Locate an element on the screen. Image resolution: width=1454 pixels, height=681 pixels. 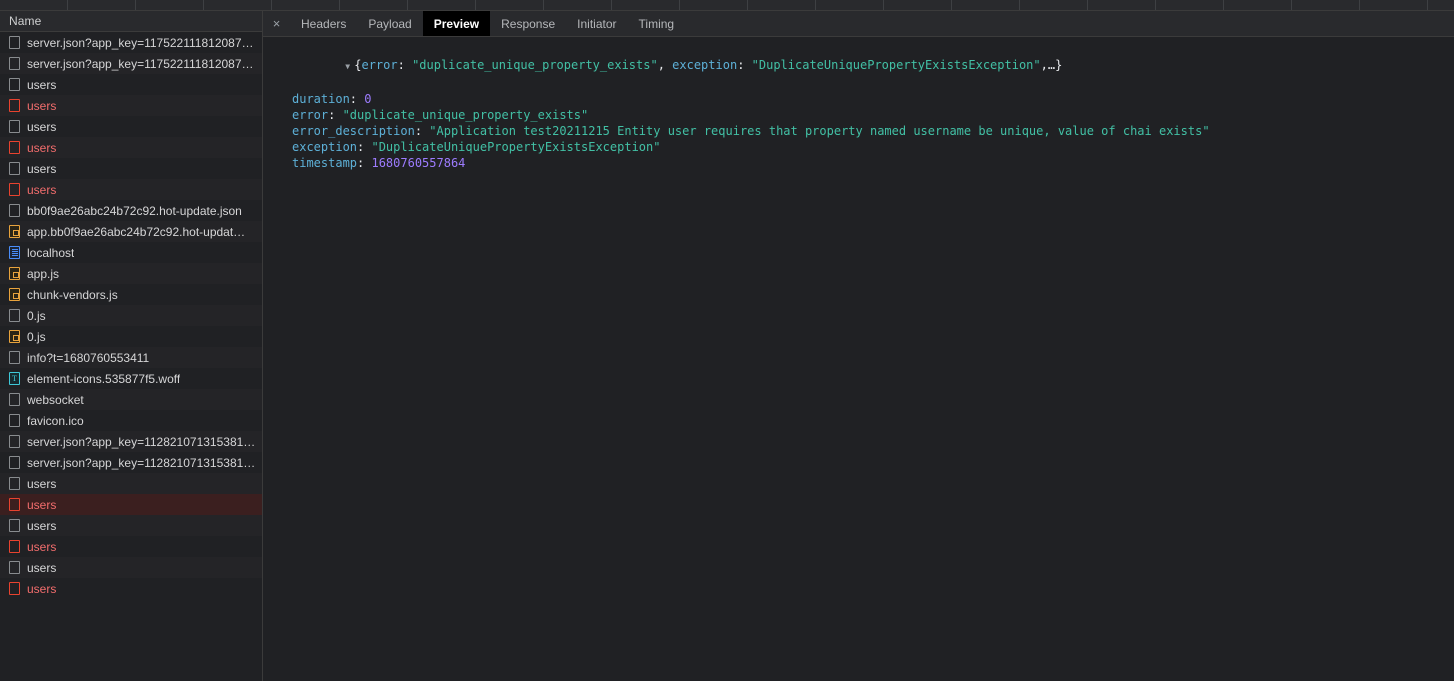
json-summary-value-2: "DuplicateUniquePropertyExistsException" is located at coordinates (896, 65).